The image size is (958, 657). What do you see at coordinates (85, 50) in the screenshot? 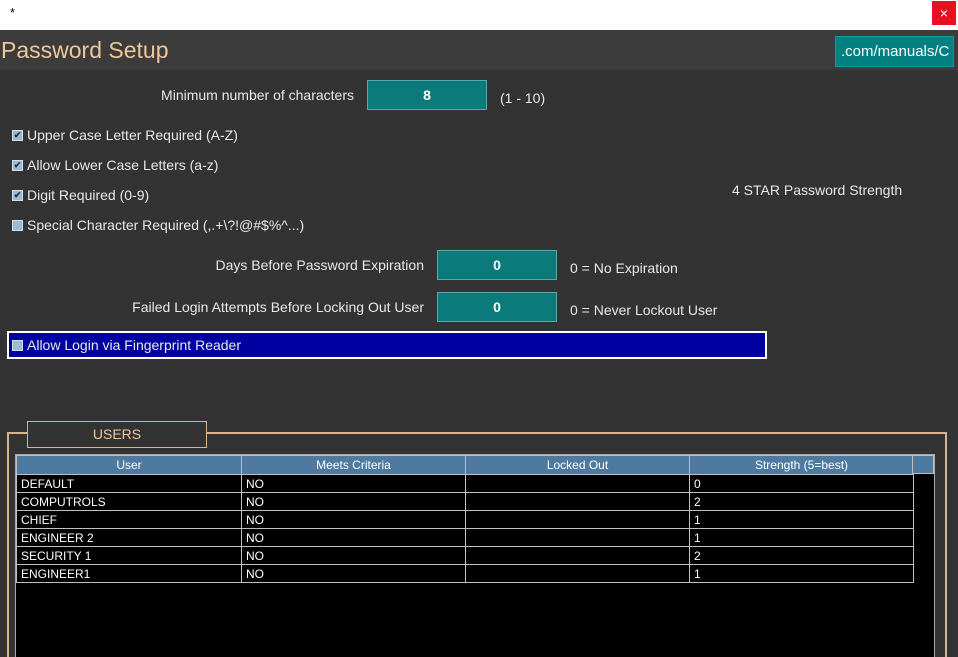
I see `page-title: Password Setup` at bounding box center [85, 50].